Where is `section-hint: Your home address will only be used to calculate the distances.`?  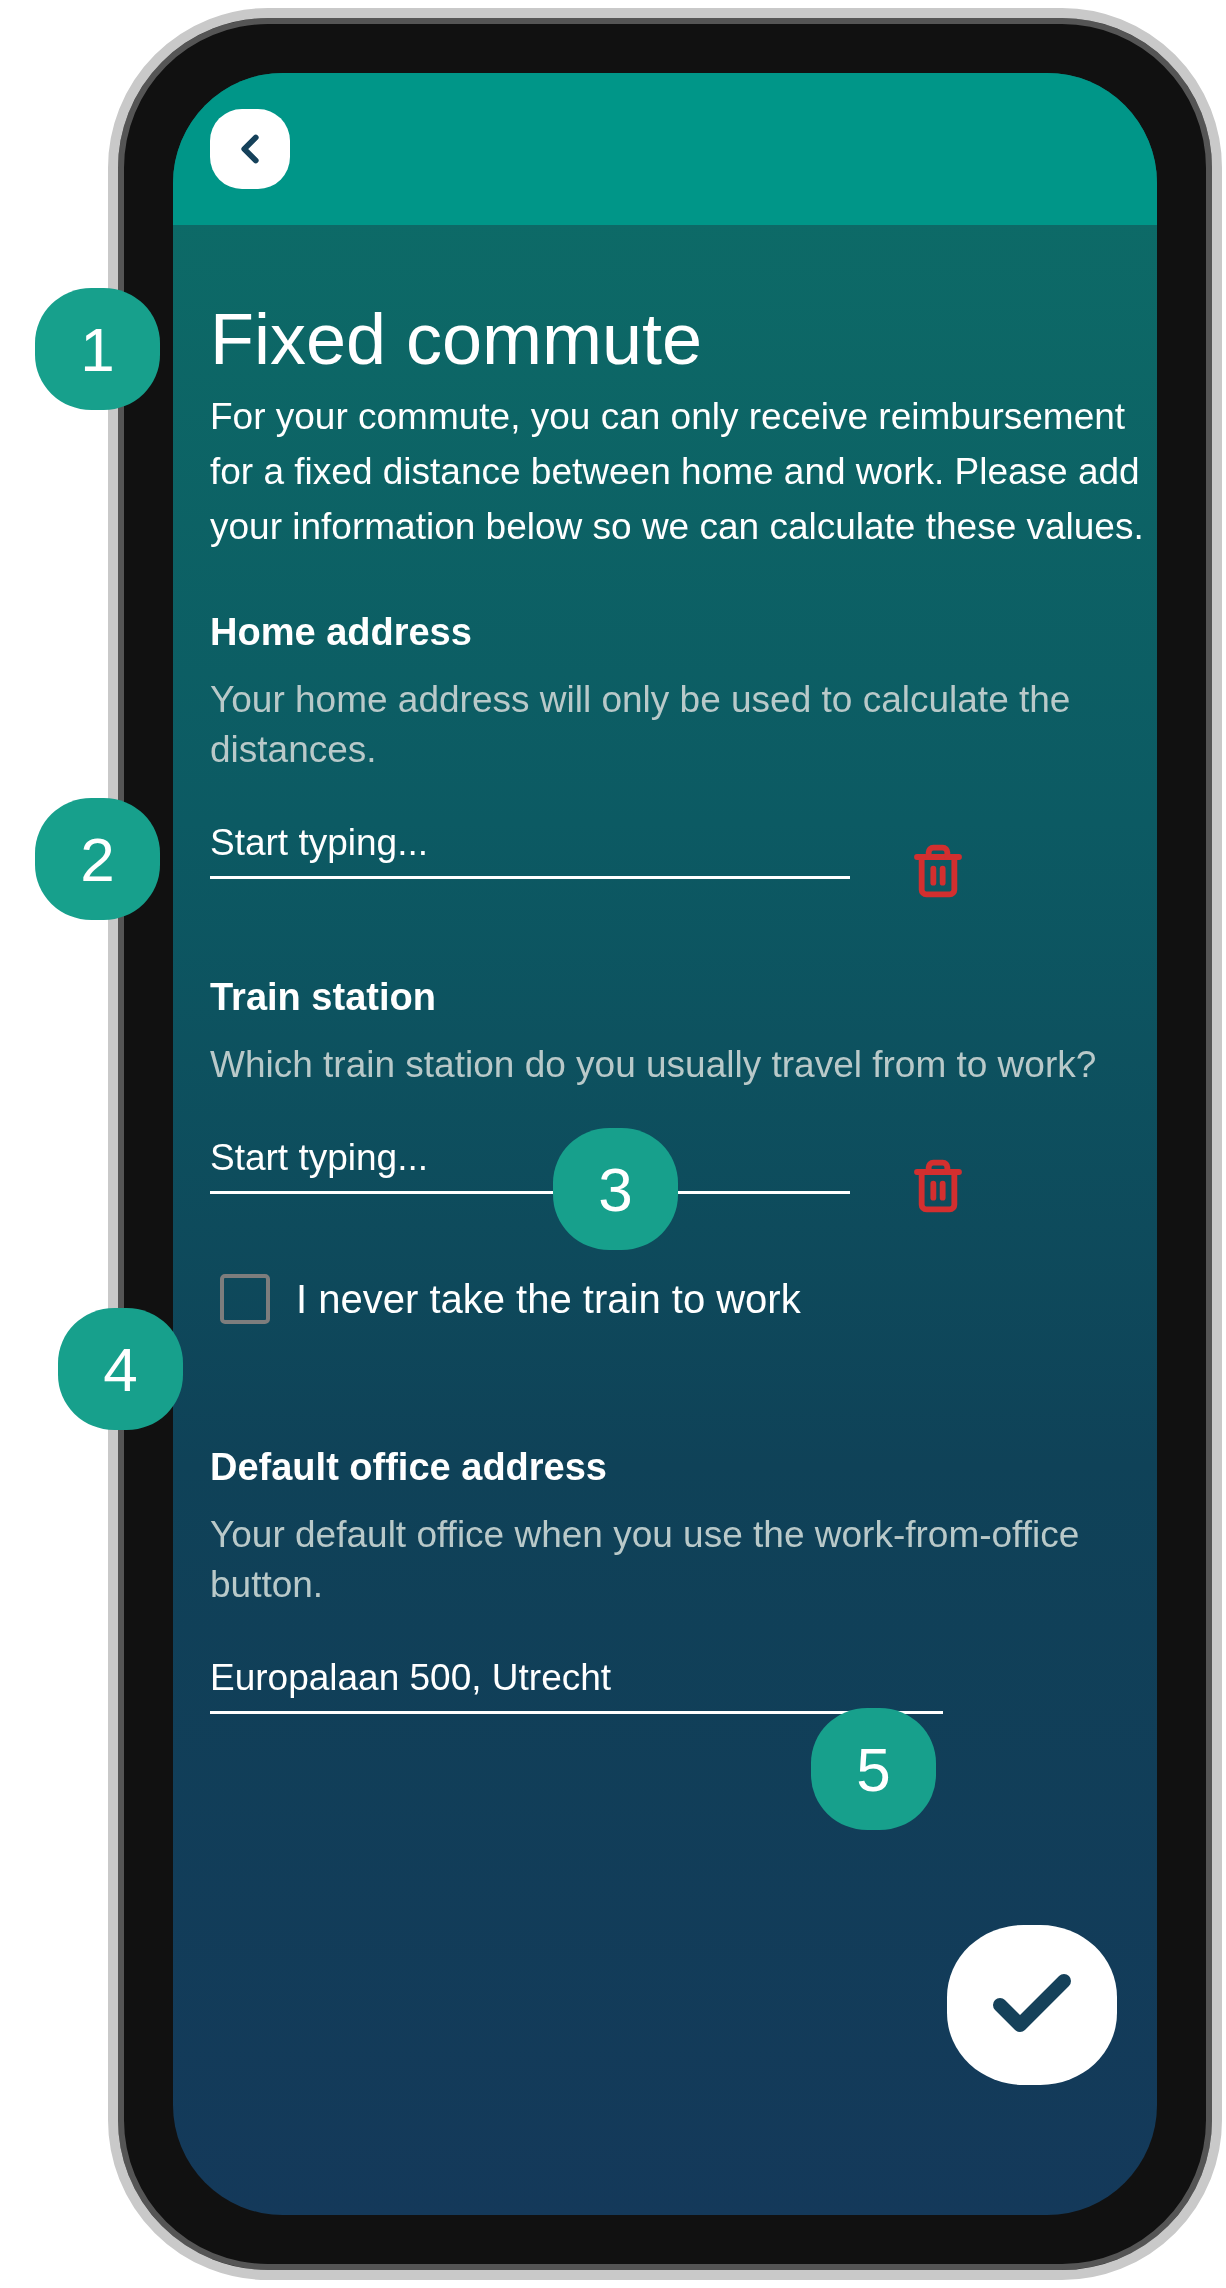
section-hint: Your home address will only be used to calculate the distances. is located at coordinates (641, 724).